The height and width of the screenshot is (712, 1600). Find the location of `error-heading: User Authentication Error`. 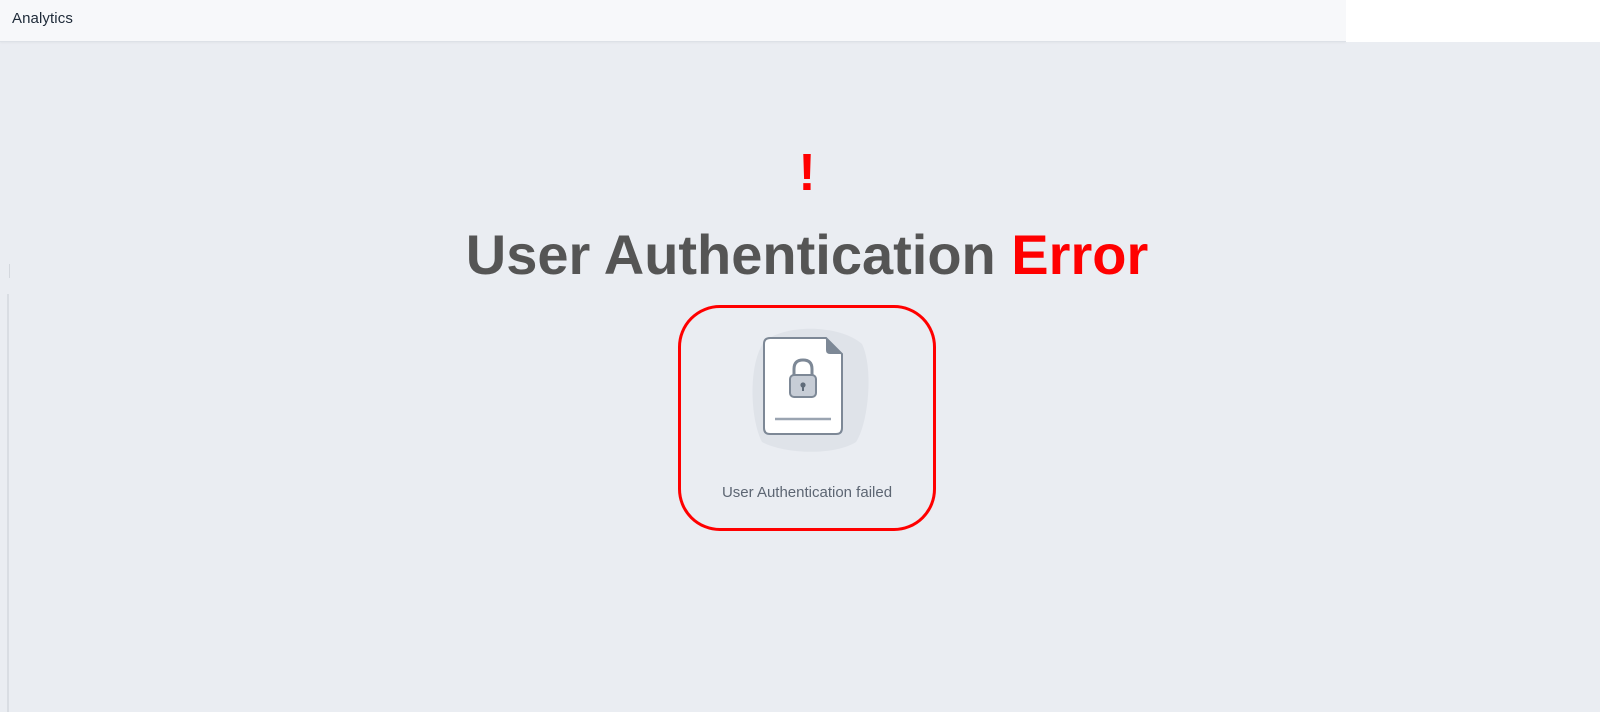

error-heading: User Authentication Error is located at coordinates (800, 255).